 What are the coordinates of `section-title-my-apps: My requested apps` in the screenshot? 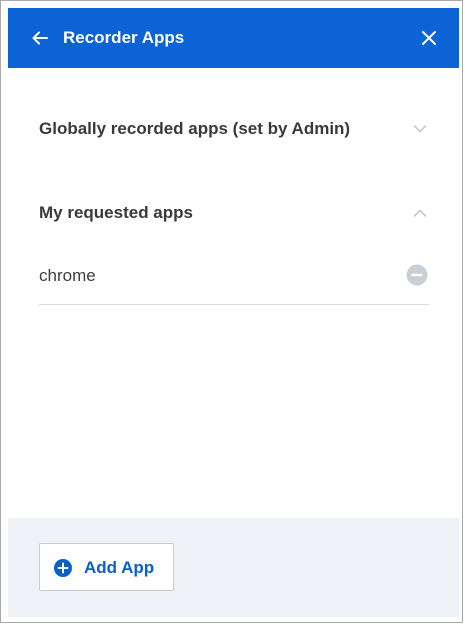 It's located at (116, 212).